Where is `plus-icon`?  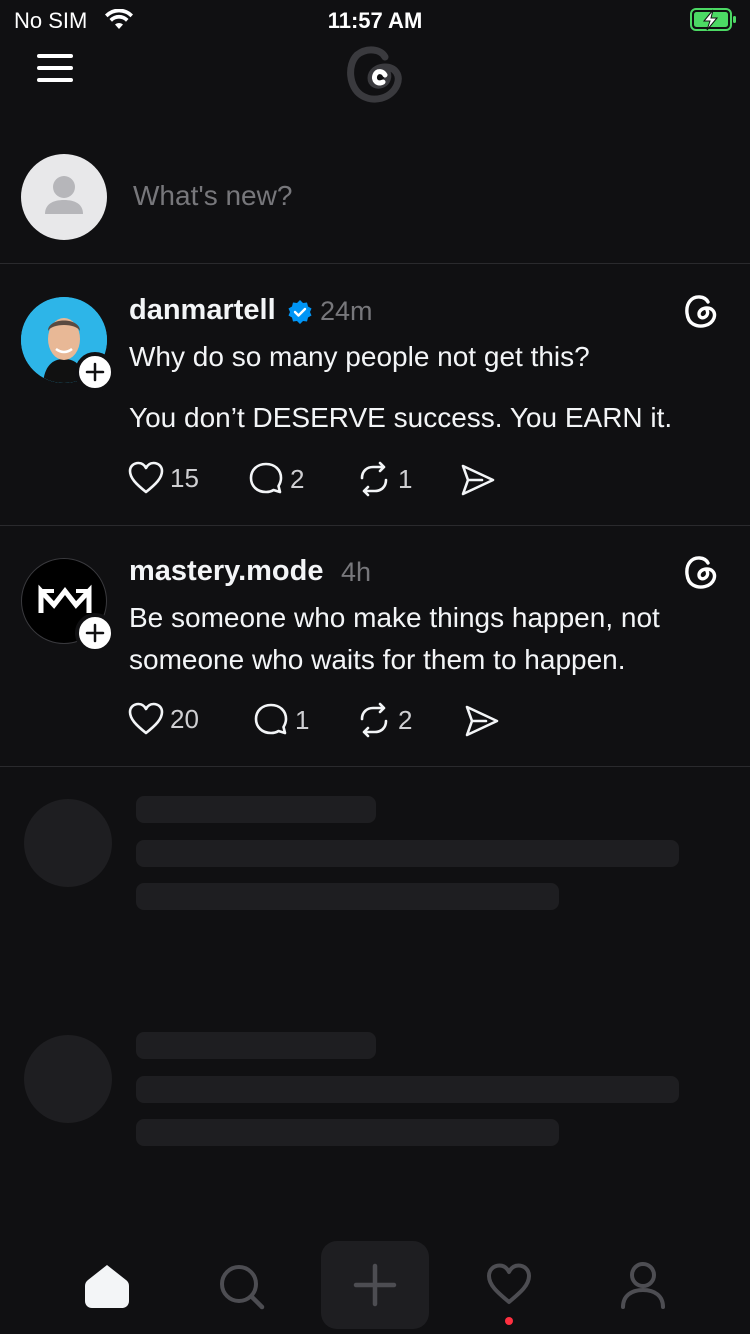
plus-icon is located at coordinates (375, 1285).